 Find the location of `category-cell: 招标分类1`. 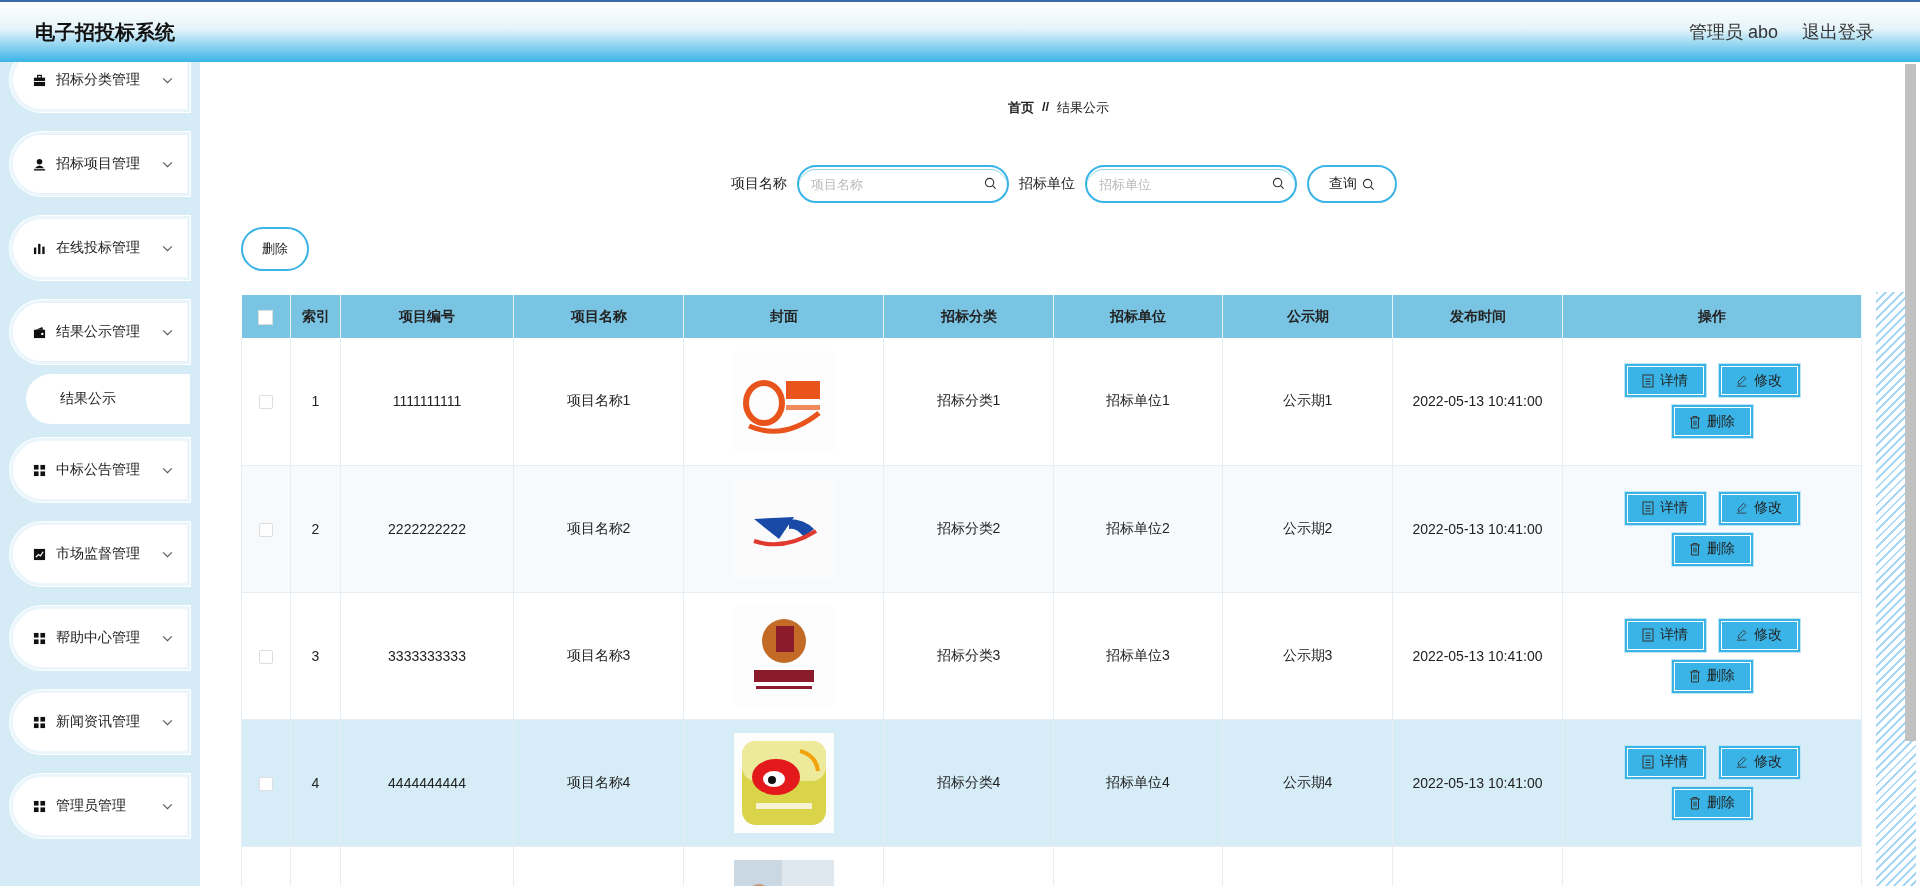

category-cell: 招标分类1 is located at coordinates (968, 400).